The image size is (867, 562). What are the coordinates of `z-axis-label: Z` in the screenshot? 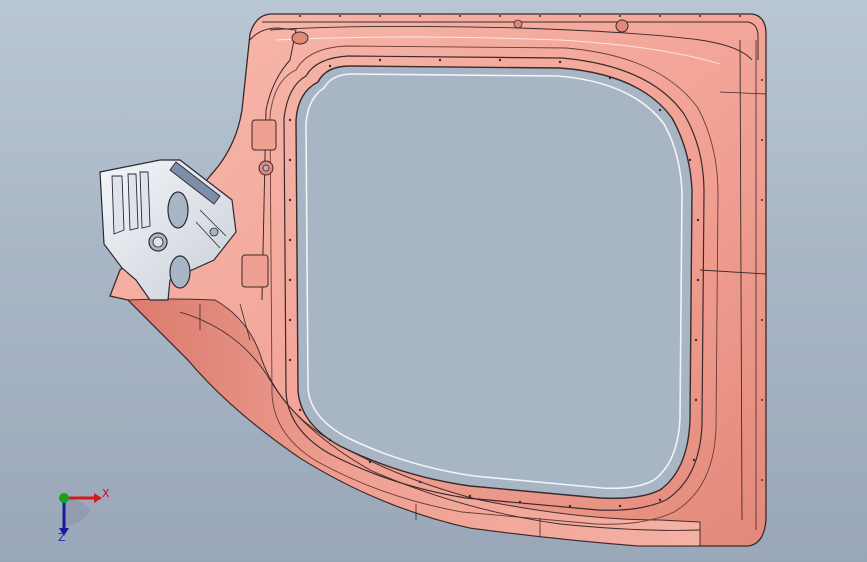 It's located at (62, 537).